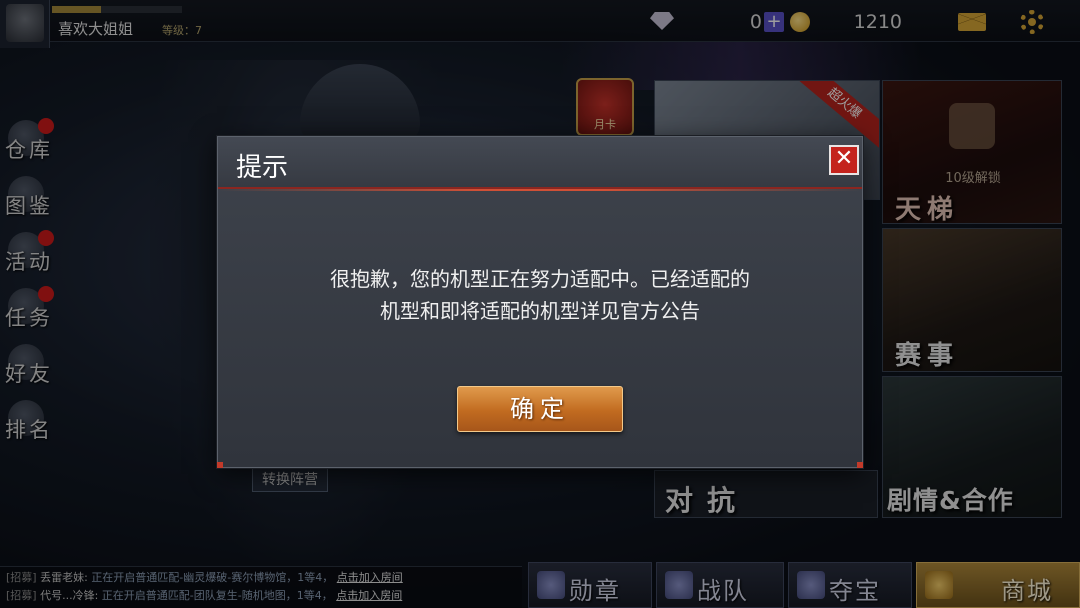  I want to click on dialog-header: 提示 ✕, so click(540, 164).